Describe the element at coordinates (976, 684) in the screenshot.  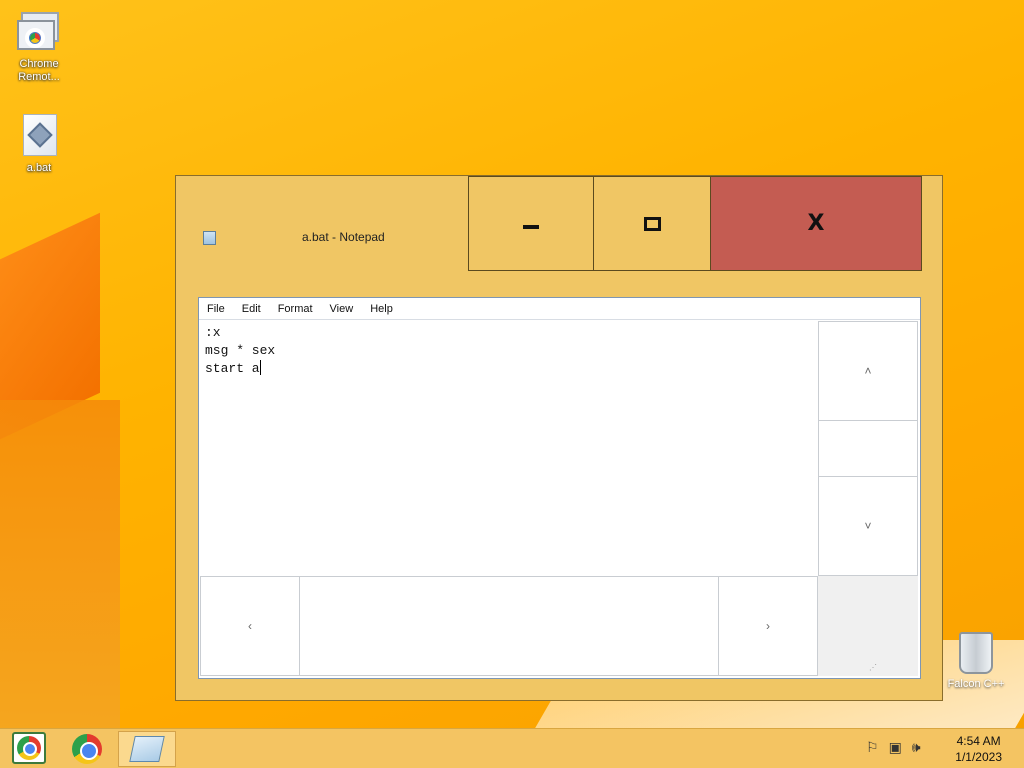
I see `desktop-icon-label: Falcon C++` at that location.